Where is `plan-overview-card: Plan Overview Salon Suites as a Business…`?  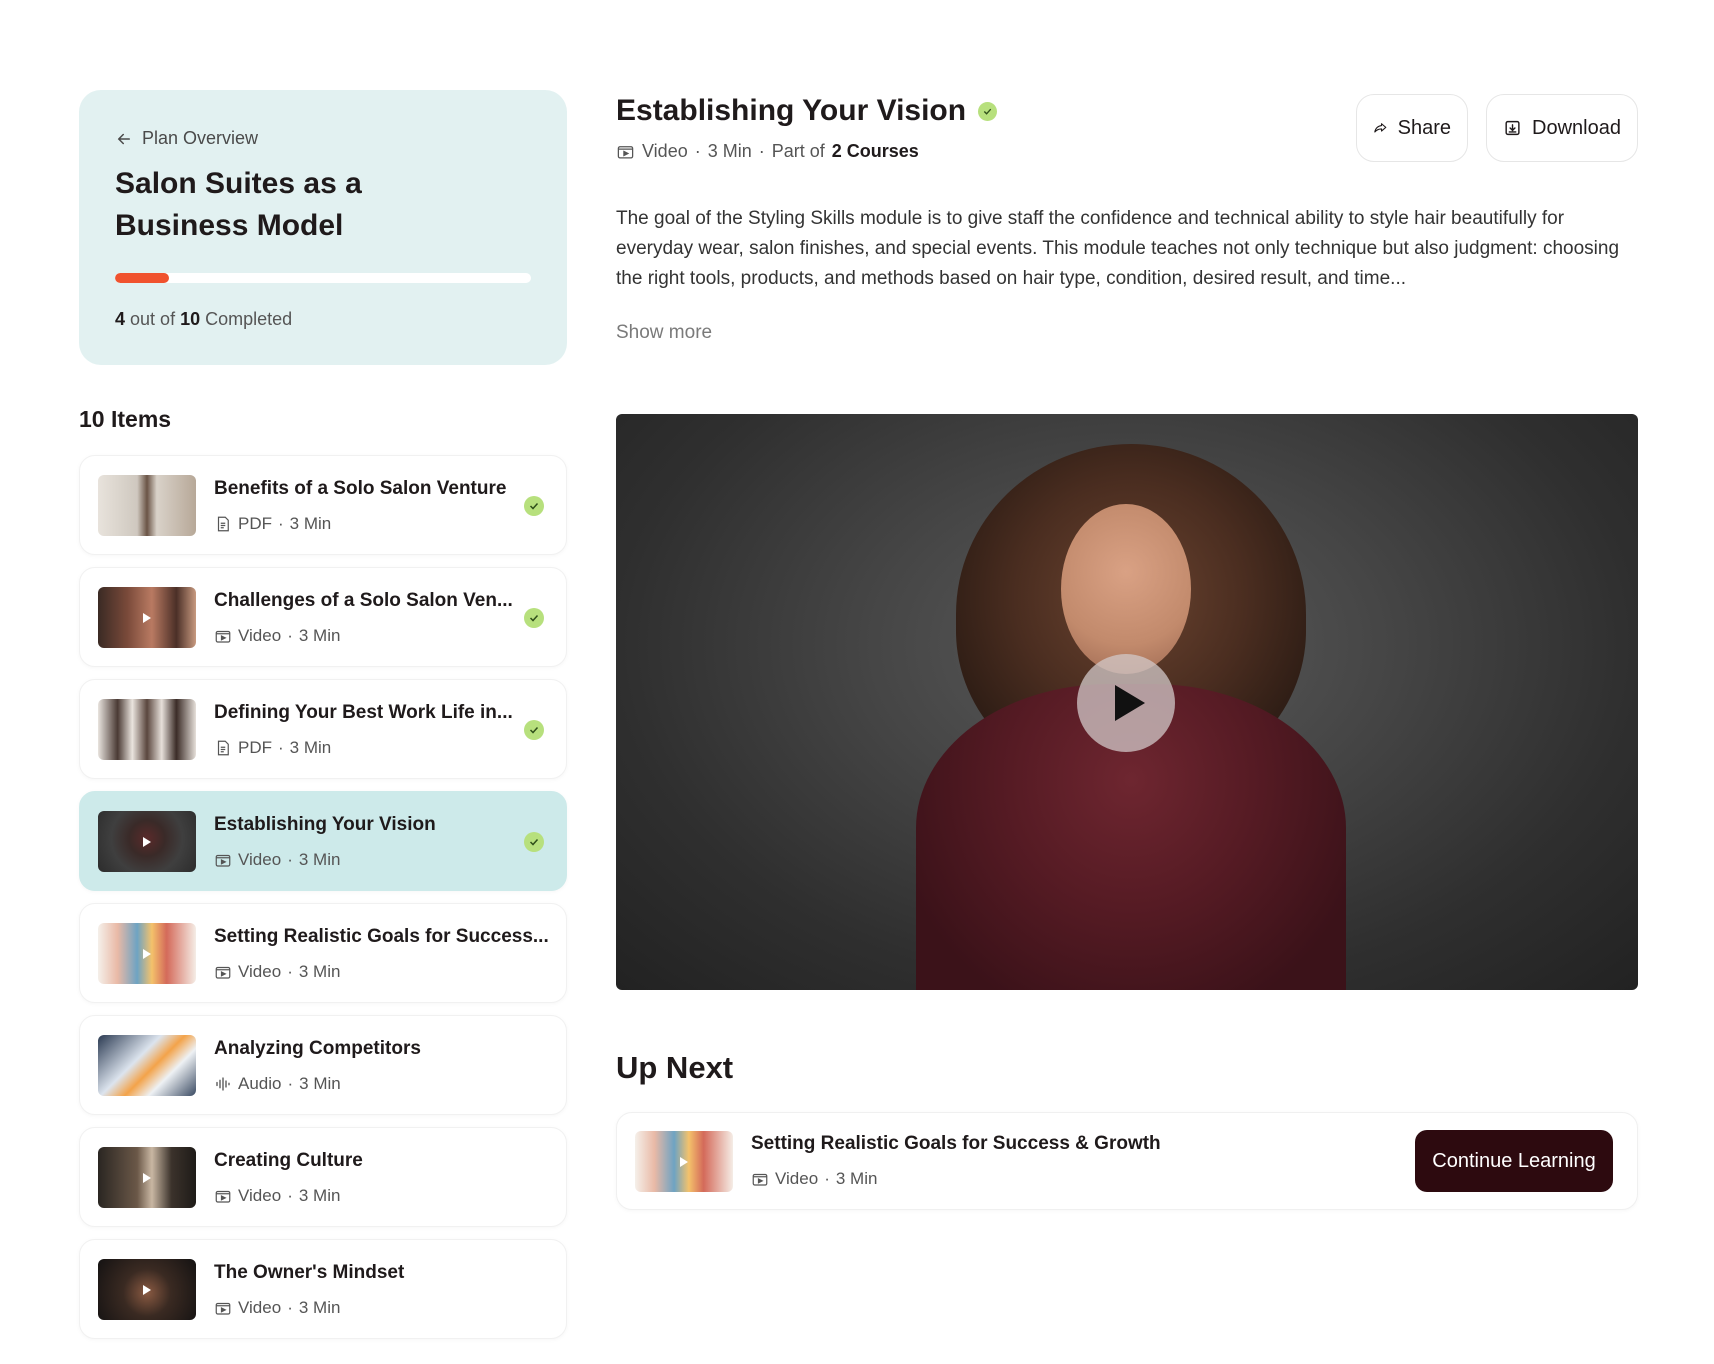 plan-overview-card: Plan Overview Salon Suites as a Business… is located at coordinates (323, 227).